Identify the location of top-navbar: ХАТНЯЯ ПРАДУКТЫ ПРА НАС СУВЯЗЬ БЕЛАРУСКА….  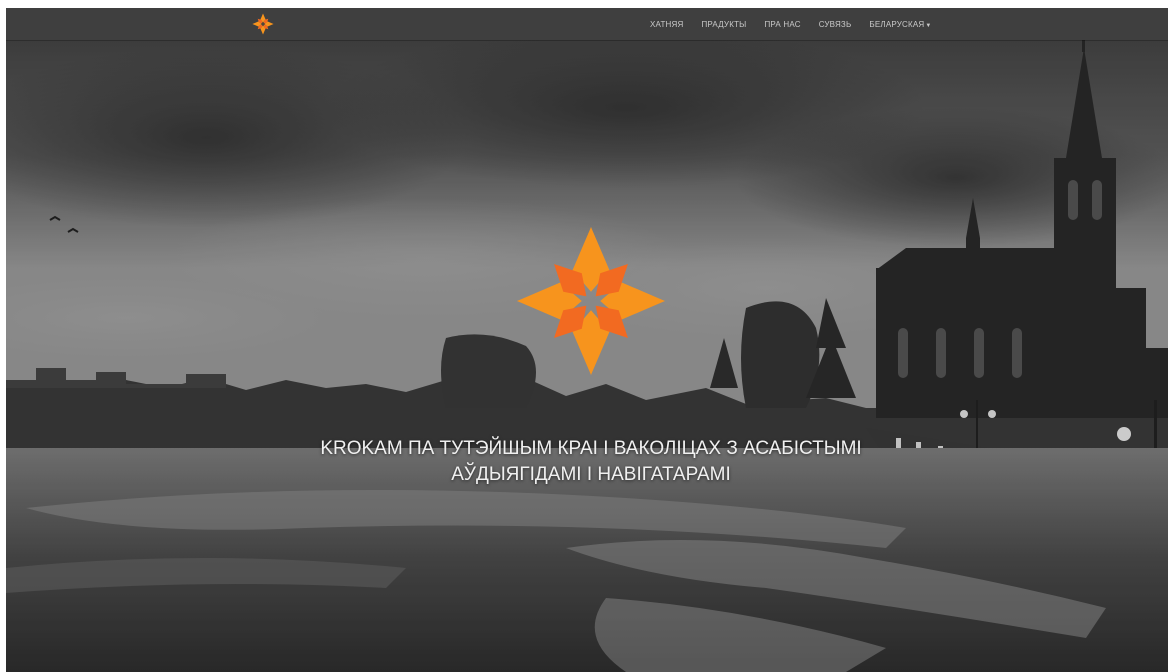
(587, 24).